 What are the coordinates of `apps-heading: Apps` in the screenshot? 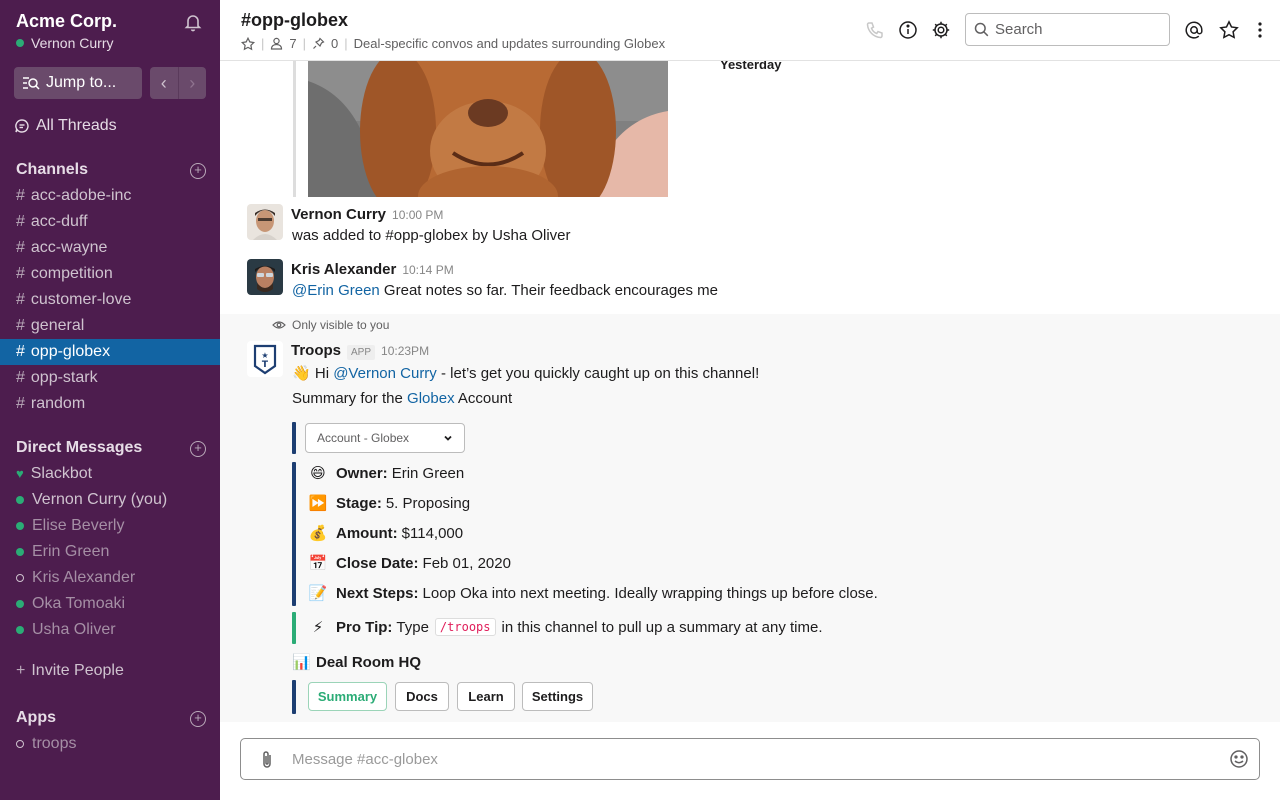 It's located at (36, 718).